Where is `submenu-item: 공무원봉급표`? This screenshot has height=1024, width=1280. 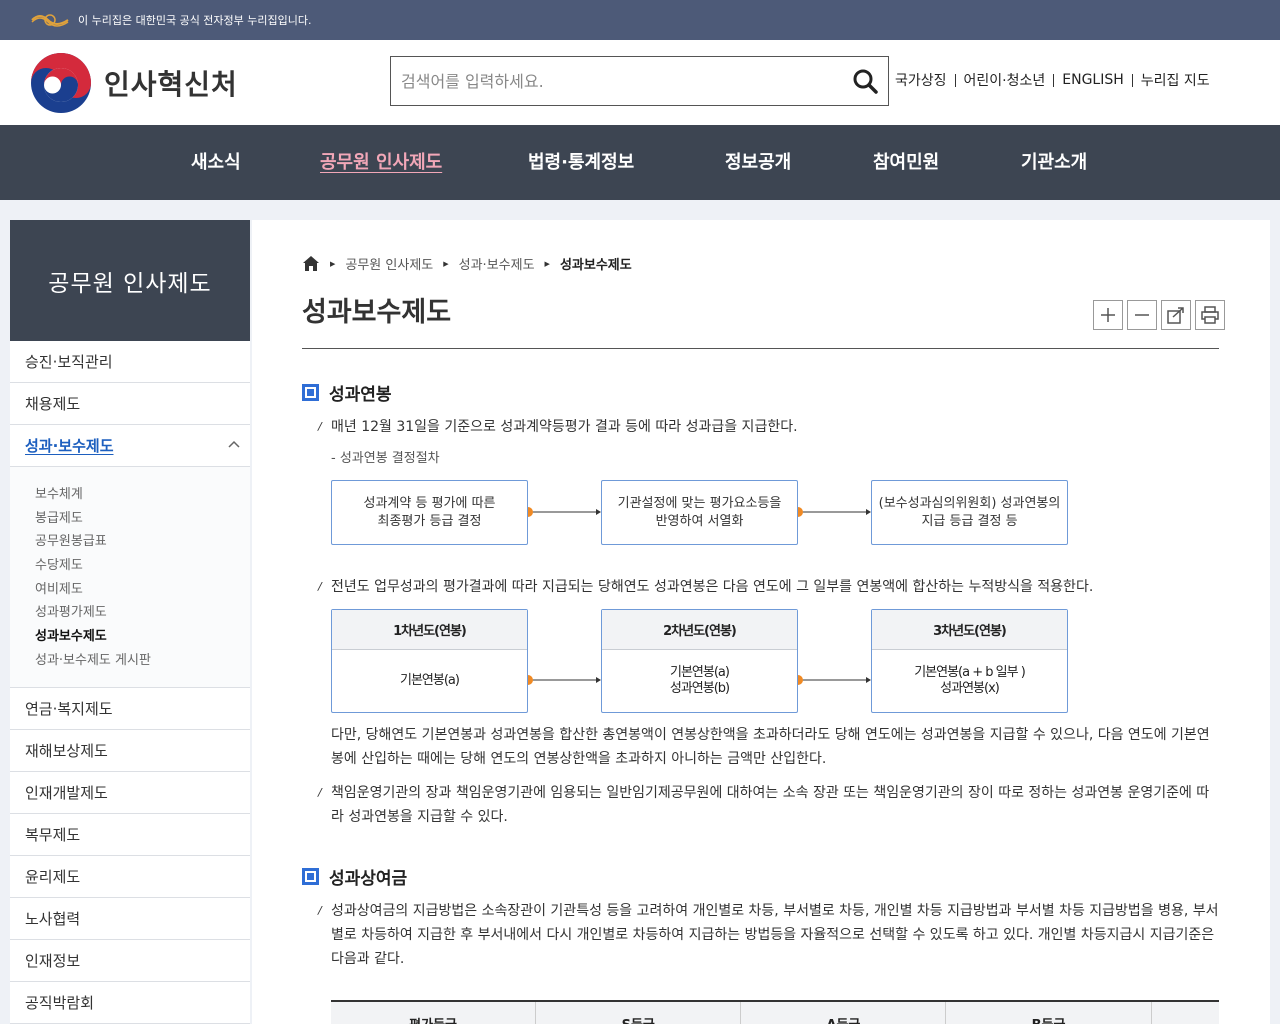 submenu-item: 공무원봉급표 is located at coordinates (142, 542).